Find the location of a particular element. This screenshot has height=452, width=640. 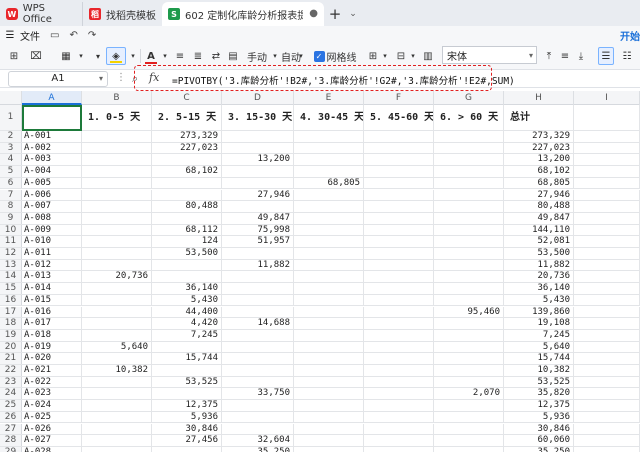

row-number: 15 is located at coordinates (11, 288).